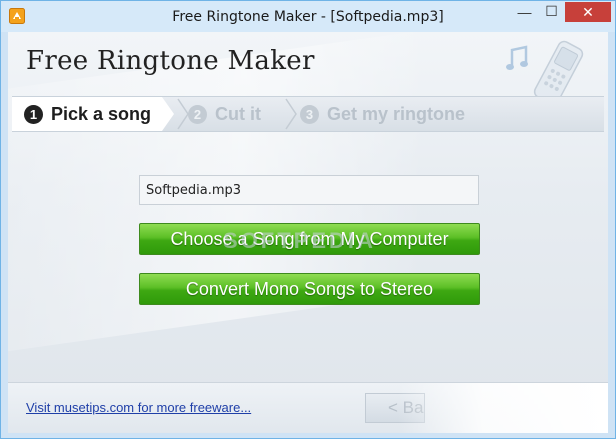 The image size is (616, 439). What do you see at coordinates (309, 239) in the screenshot?
I see `choose-song-button: Choose a Song from My Computer` at bounding box center [309, 239].